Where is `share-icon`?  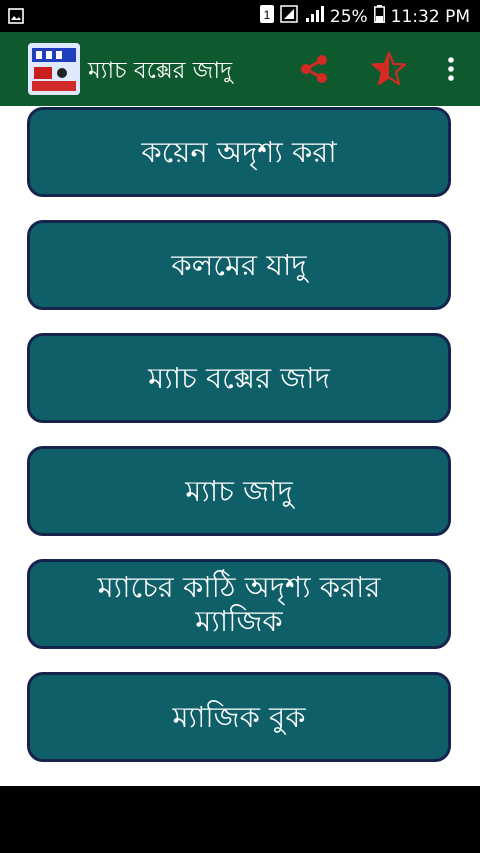 share-icon is located at coordinates (314, 69).